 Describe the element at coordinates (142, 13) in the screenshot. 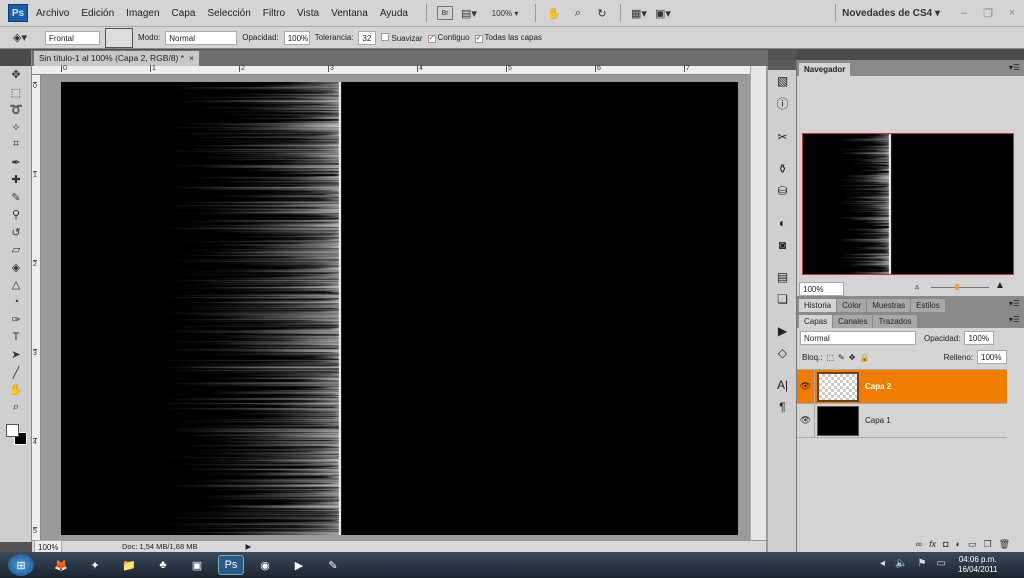

I see `menu-imagen: Imagen` at that location.